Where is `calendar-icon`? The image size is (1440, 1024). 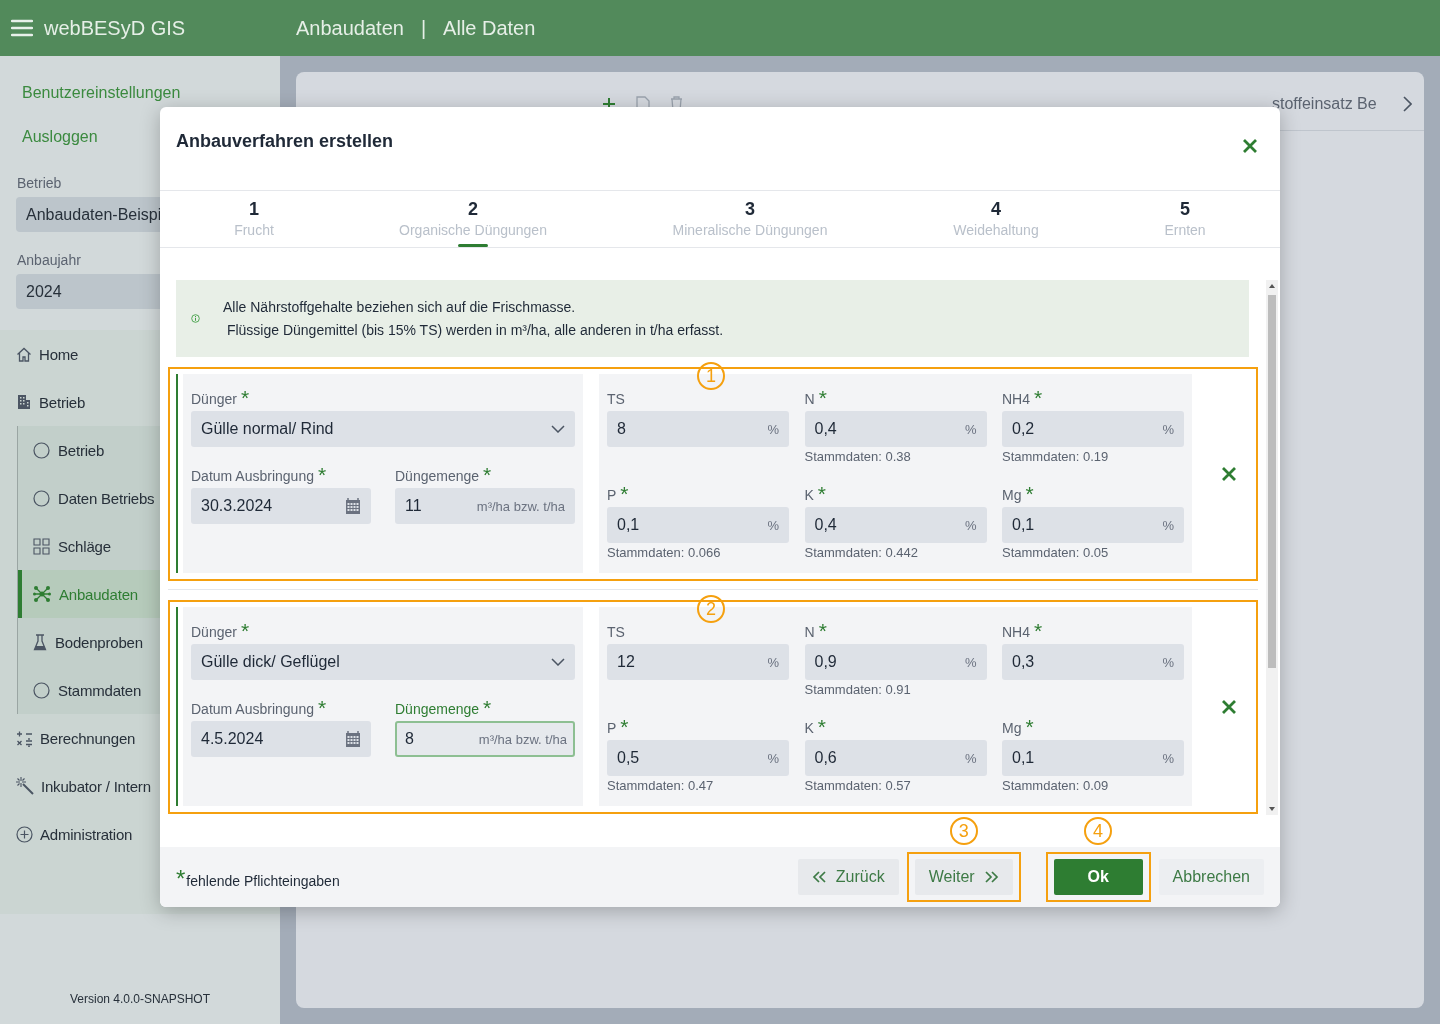 calendar-icon is located at coordinates (353, 506).